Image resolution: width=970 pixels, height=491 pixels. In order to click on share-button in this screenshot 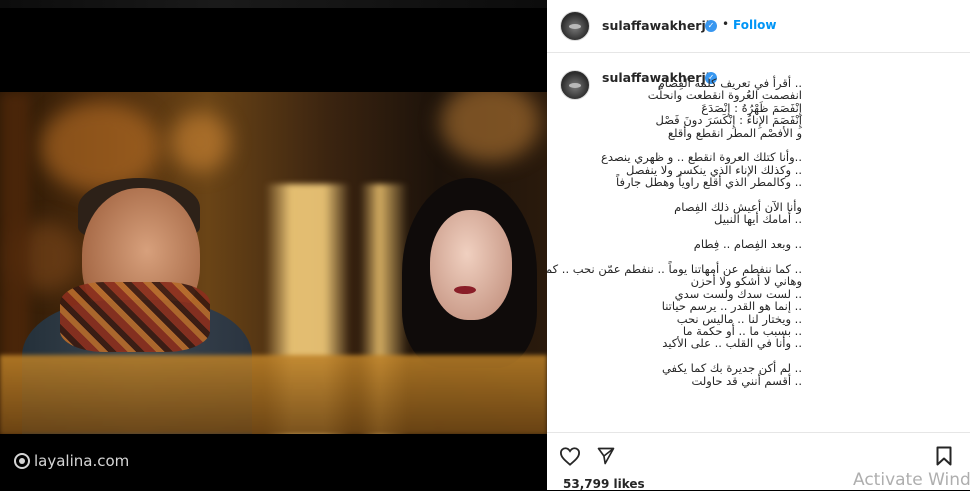, I will do `click(606, 456)`.